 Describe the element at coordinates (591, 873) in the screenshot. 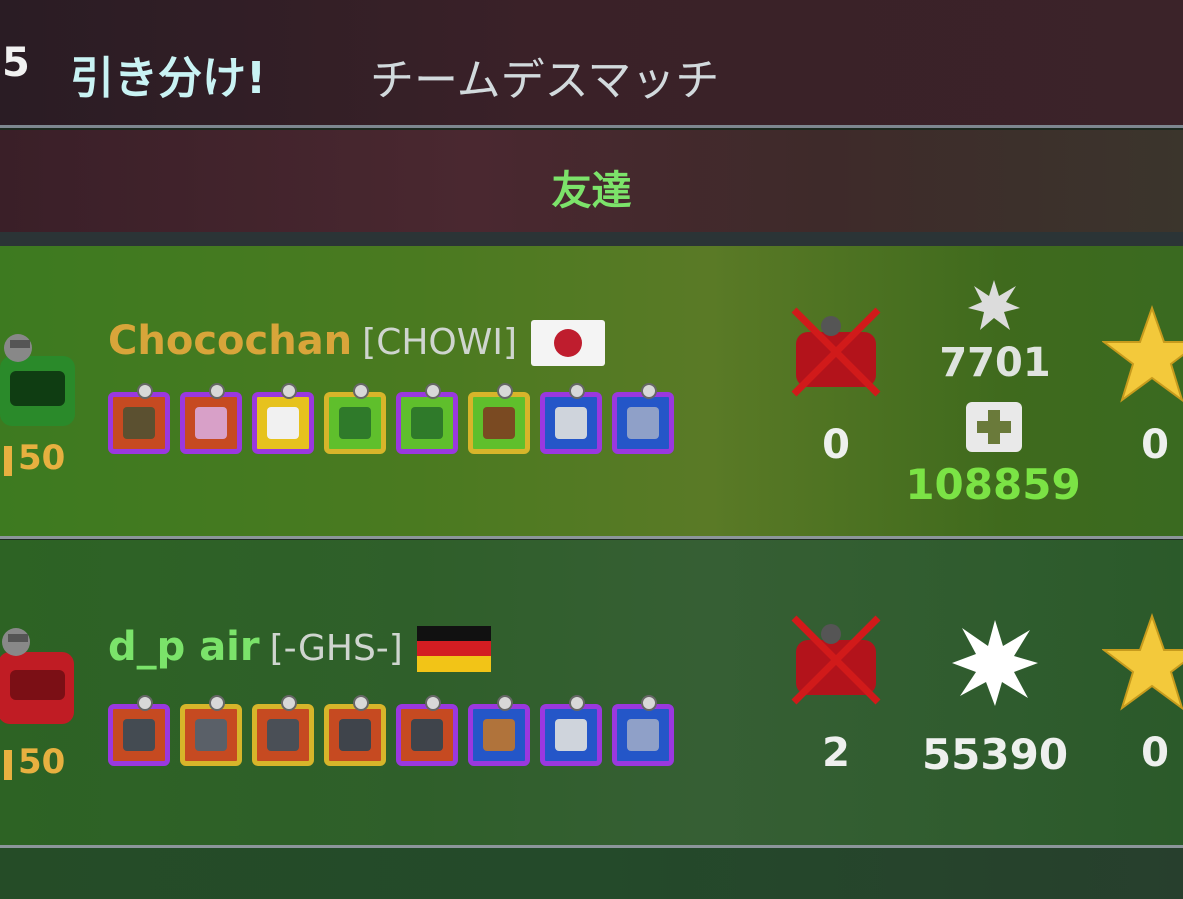

I see `bottom-area` at that location.